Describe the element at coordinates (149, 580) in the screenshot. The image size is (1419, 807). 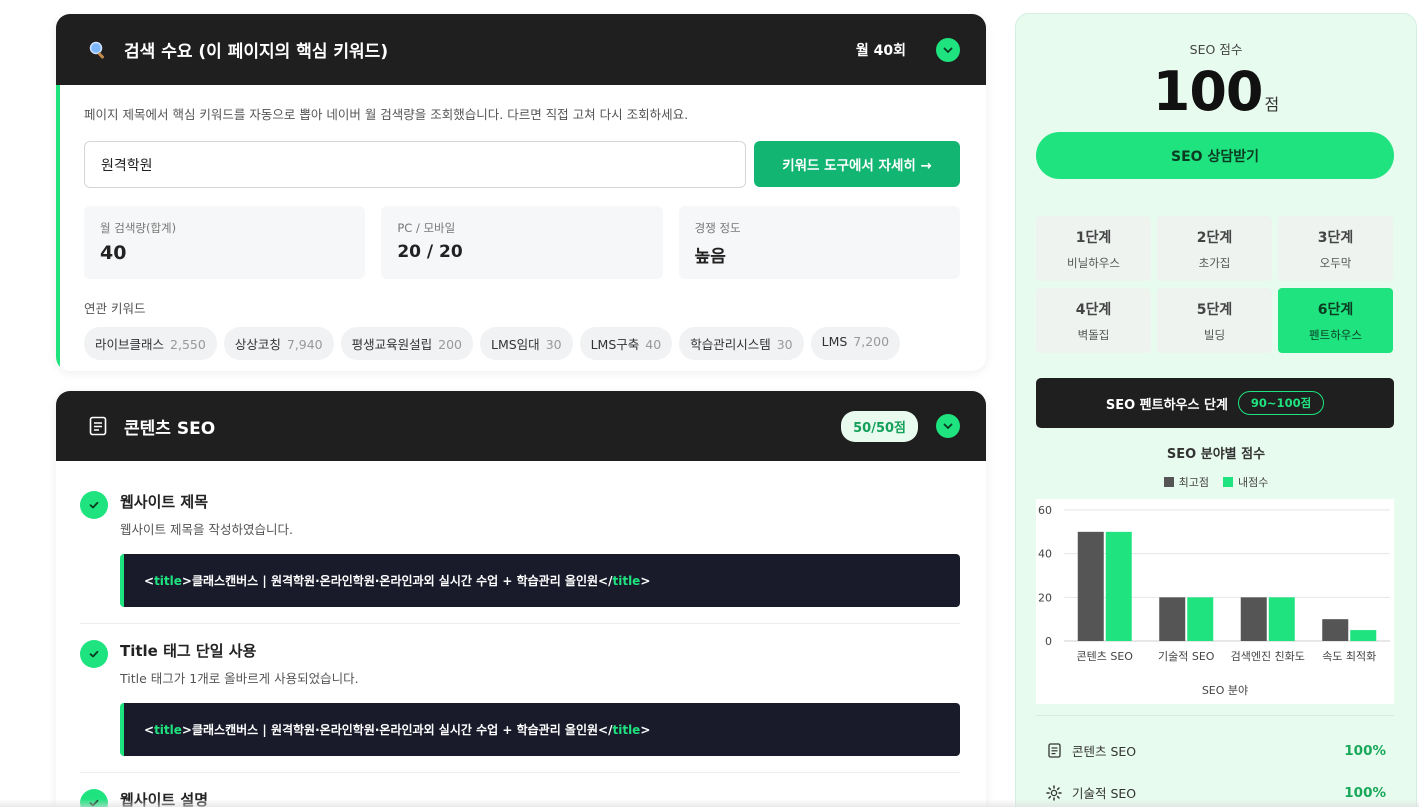
I see `code-bracket: <` at that location.